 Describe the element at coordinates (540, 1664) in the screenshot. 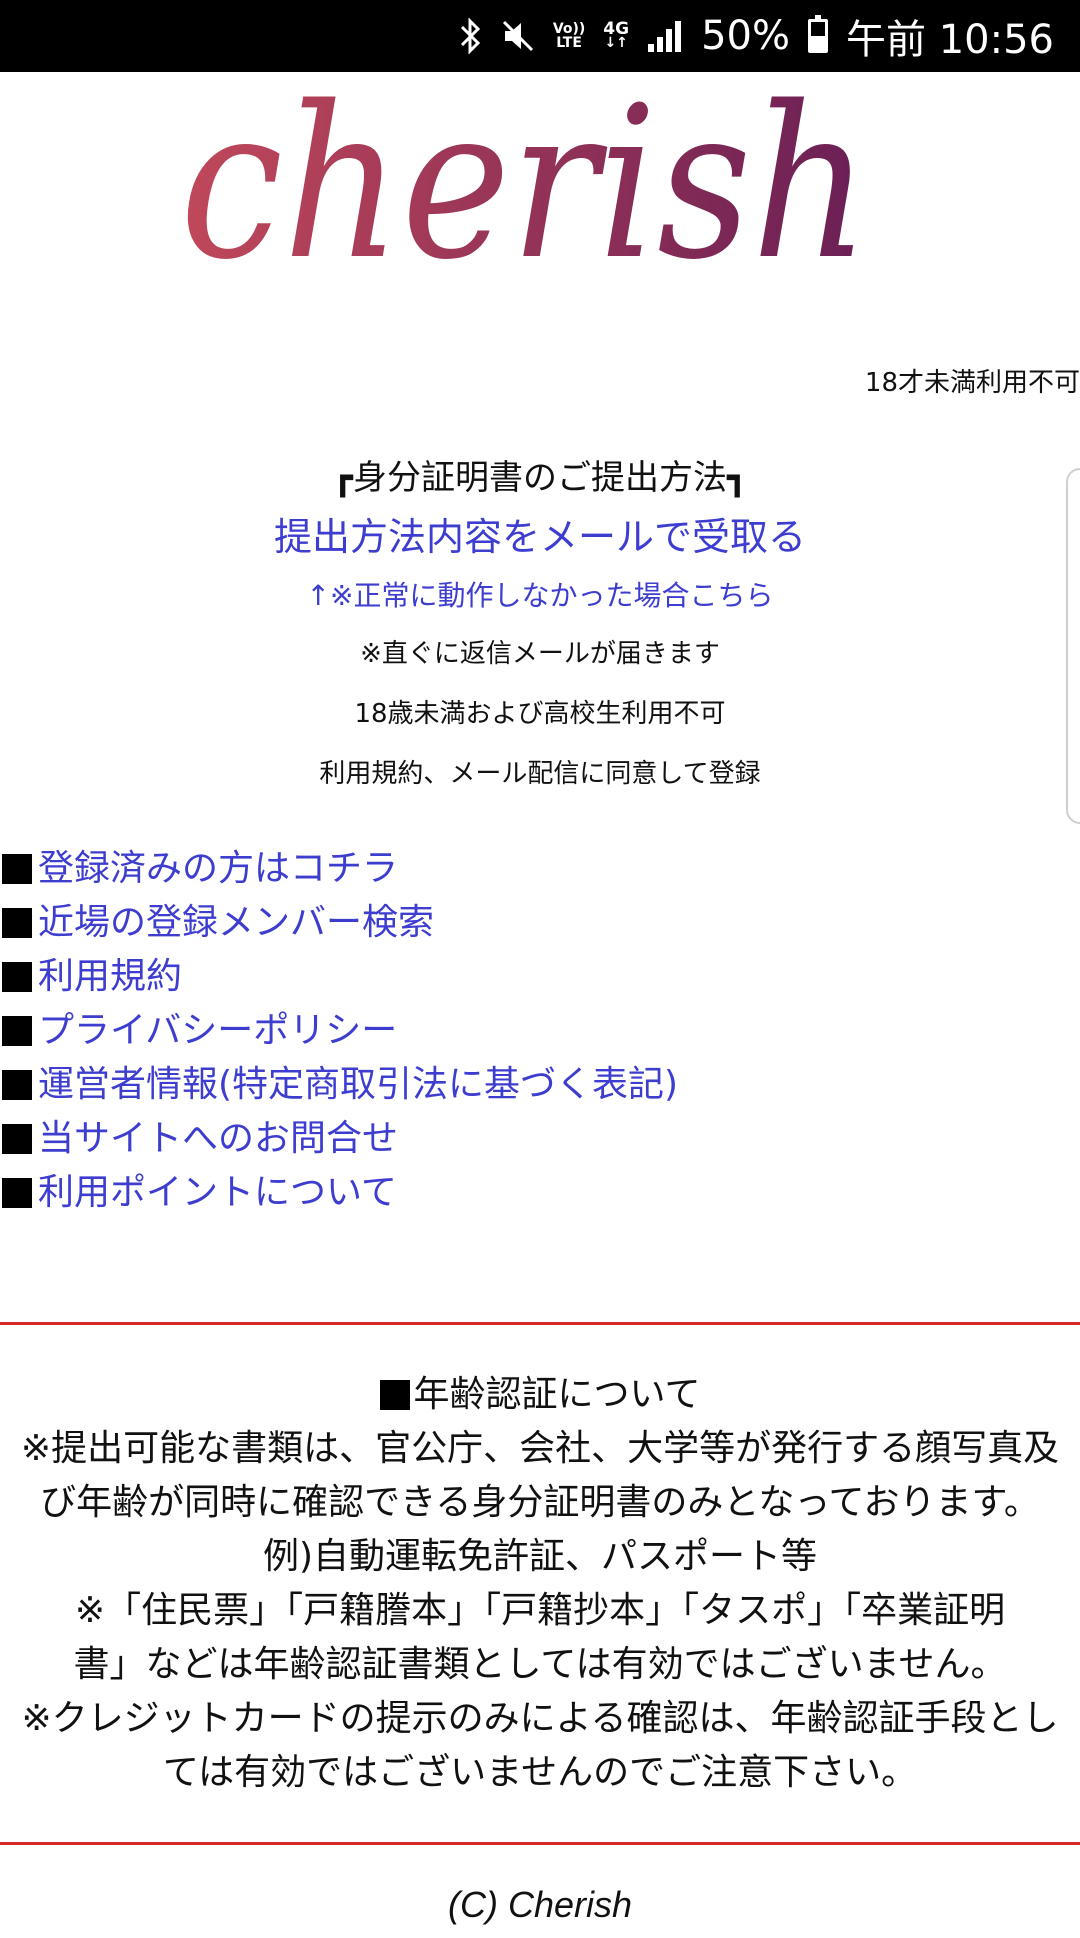

I see `age-text-line: 書」などは年齢認証書類としては有効ではございません。` at that location.